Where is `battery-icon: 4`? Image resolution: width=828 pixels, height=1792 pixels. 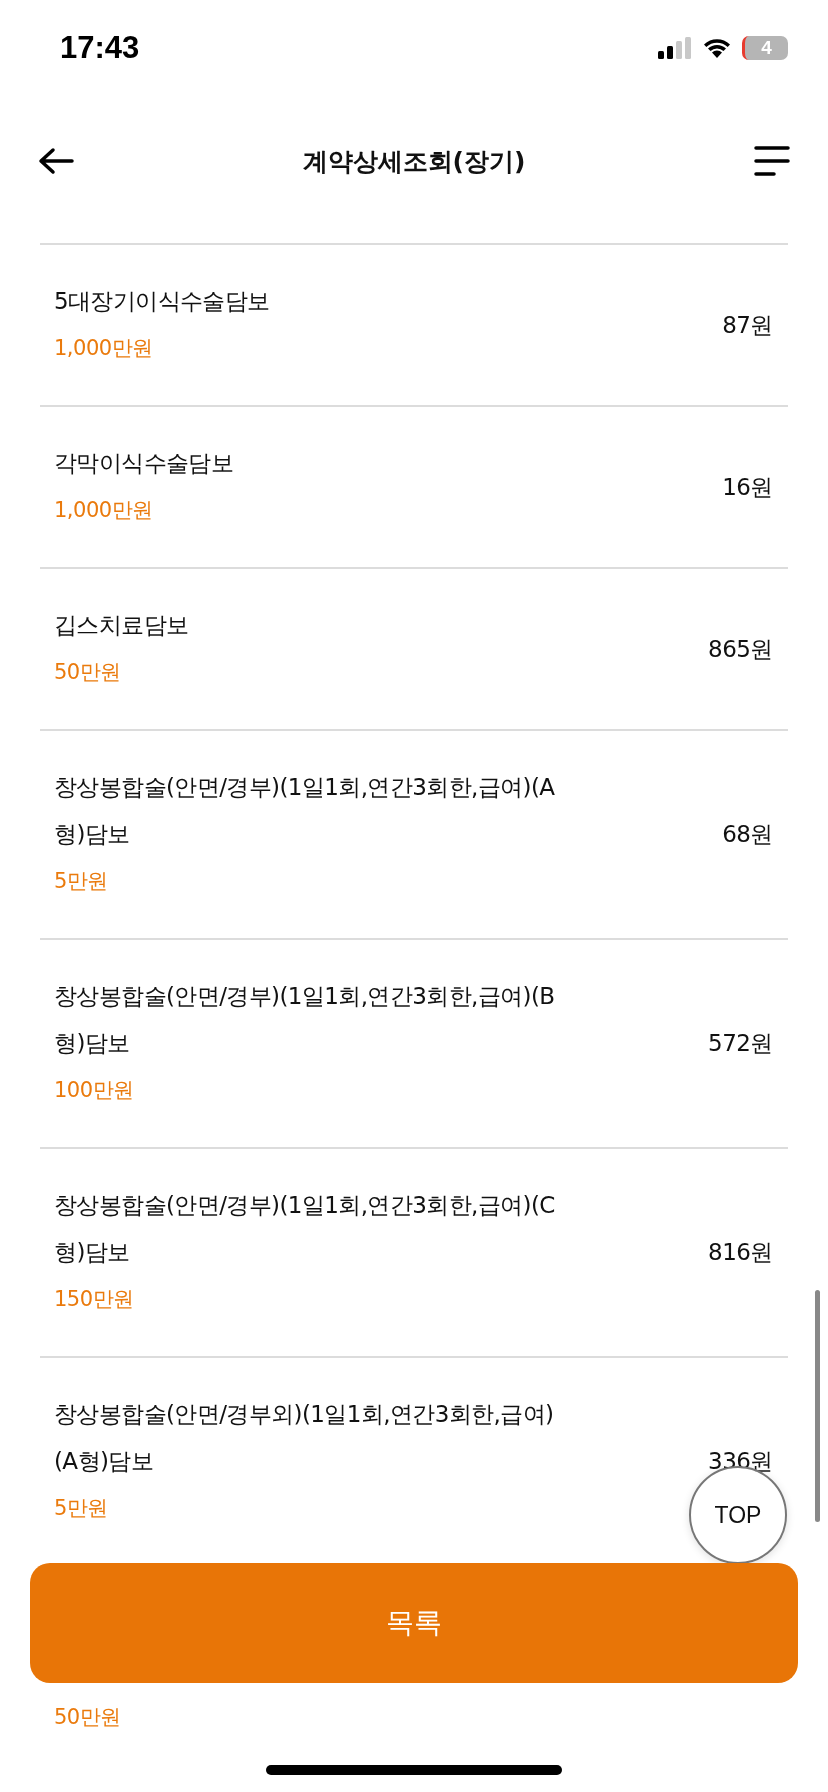 battery-icon: 4 is located at coordinates (765, 48).